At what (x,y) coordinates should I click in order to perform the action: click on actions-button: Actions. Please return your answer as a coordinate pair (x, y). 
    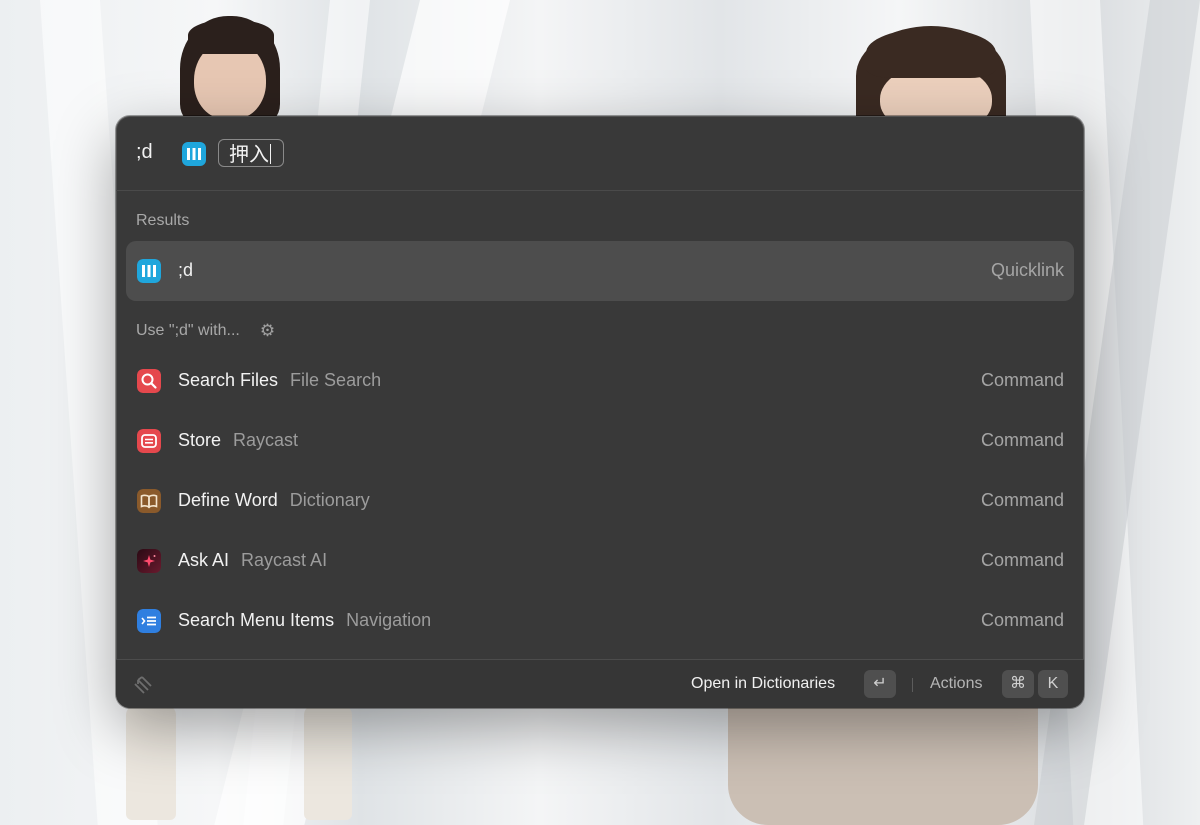
    Looking at the image, I should click on (956, 684).